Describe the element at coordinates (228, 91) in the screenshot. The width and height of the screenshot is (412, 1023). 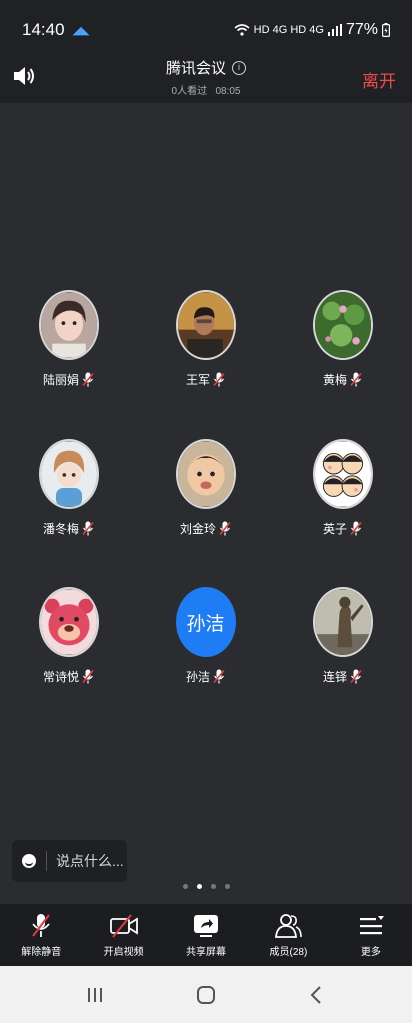
I see `meeting-duration: 08:05` at that location.